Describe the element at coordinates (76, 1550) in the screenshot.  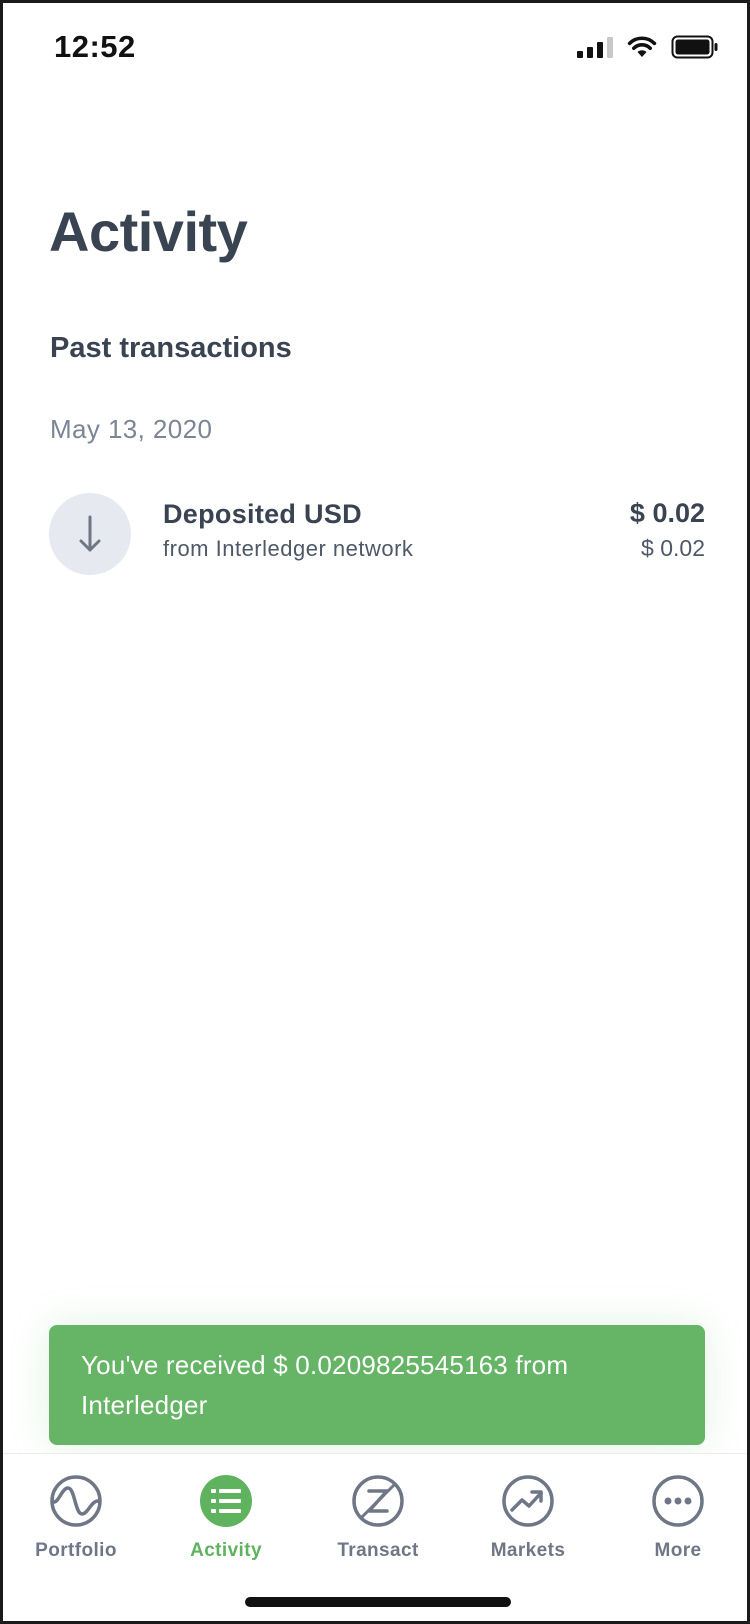
I see `tab-label: Portfolio` at that location.